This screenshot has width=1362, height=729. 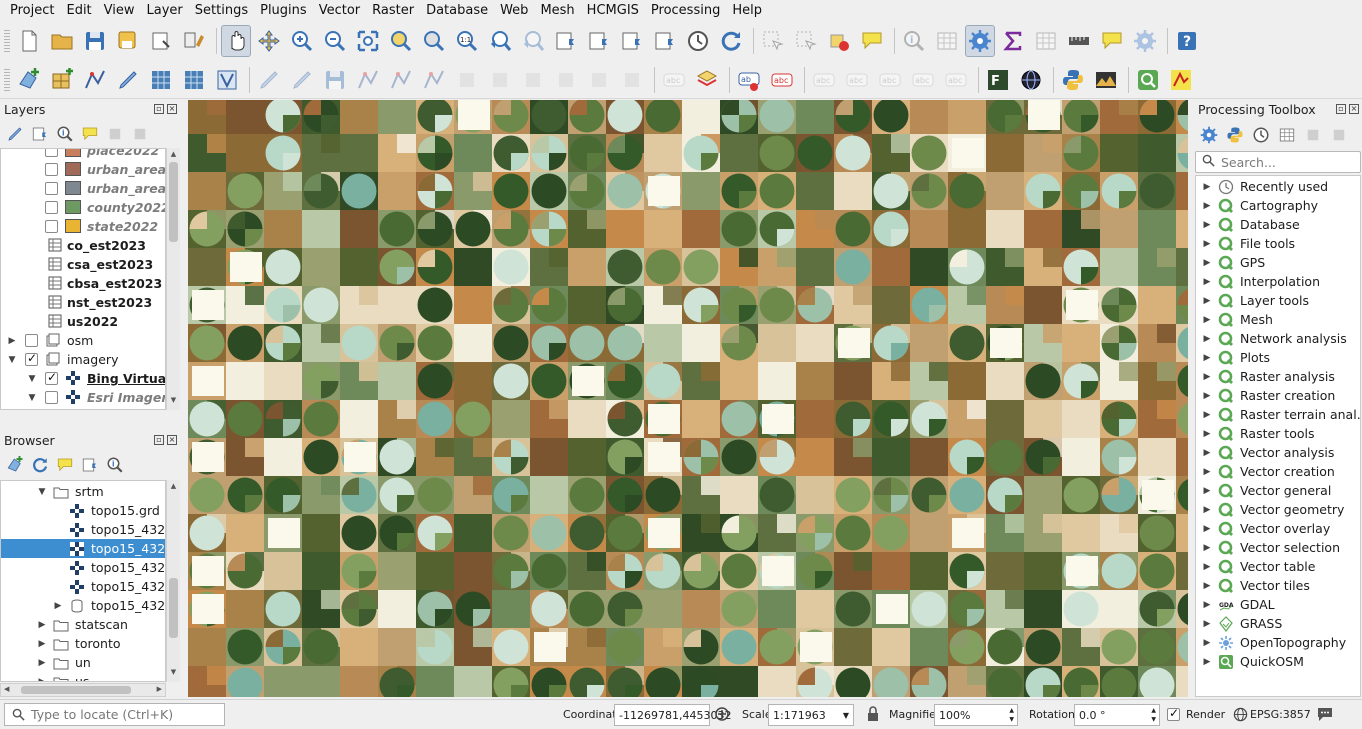 I want to click on rotation-spinbox: 0.0 ° ▲ ▼, so click(x=1117, y=715).